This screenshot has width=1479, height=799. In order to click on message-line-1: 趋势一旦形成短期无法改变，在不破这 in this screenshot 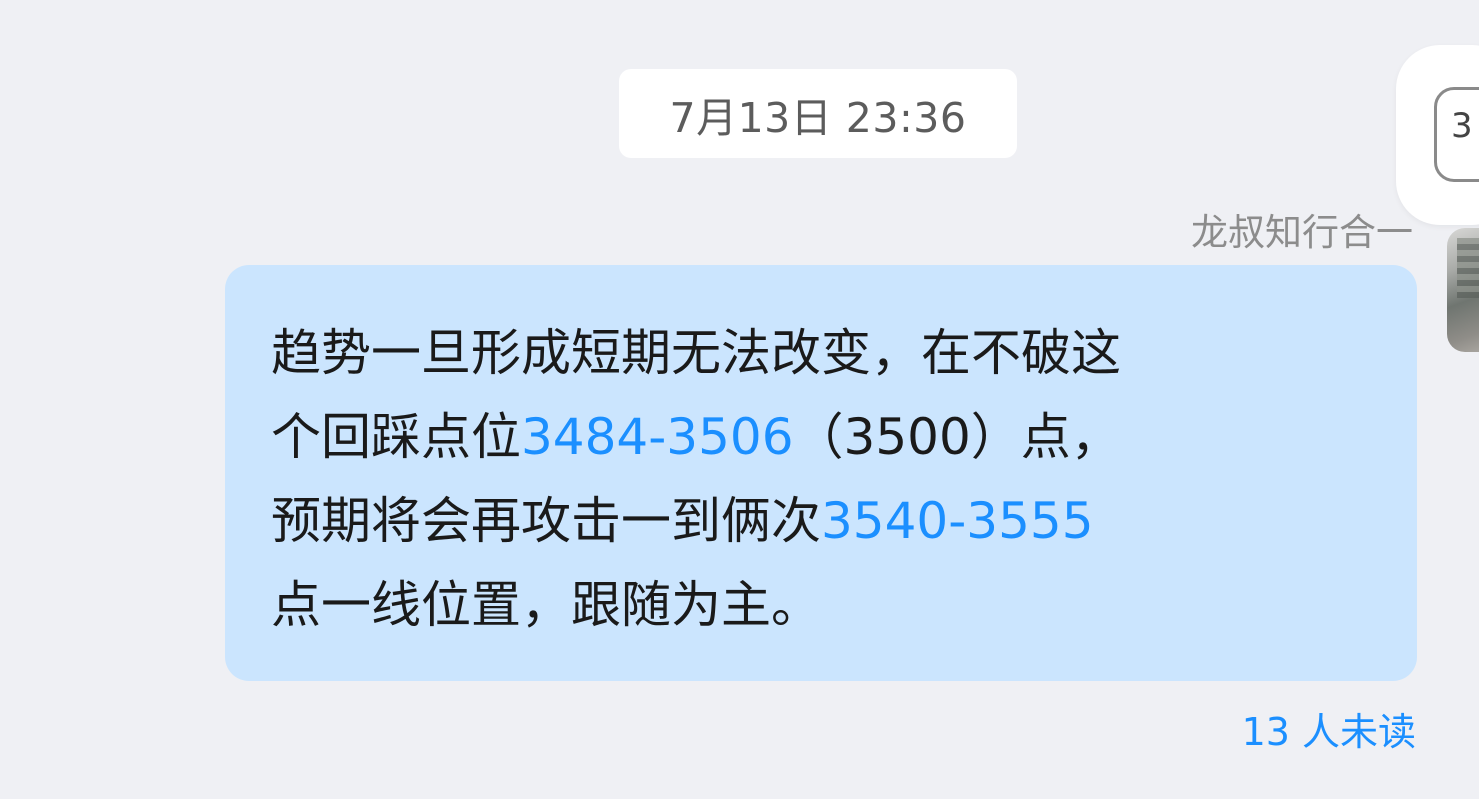, I will do `click(696, 353)`.